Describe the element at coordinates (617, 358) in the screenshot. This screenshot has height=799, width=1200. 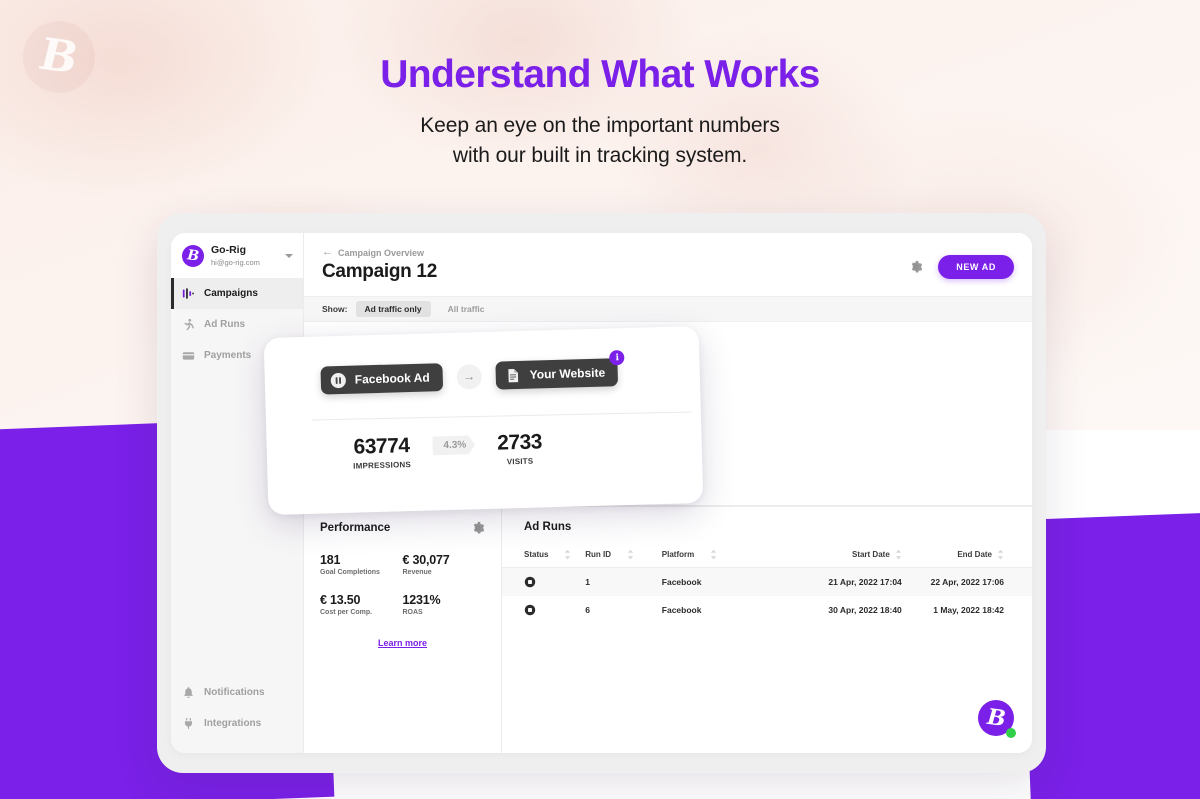
I see `info-badge-icon: i` at that location.